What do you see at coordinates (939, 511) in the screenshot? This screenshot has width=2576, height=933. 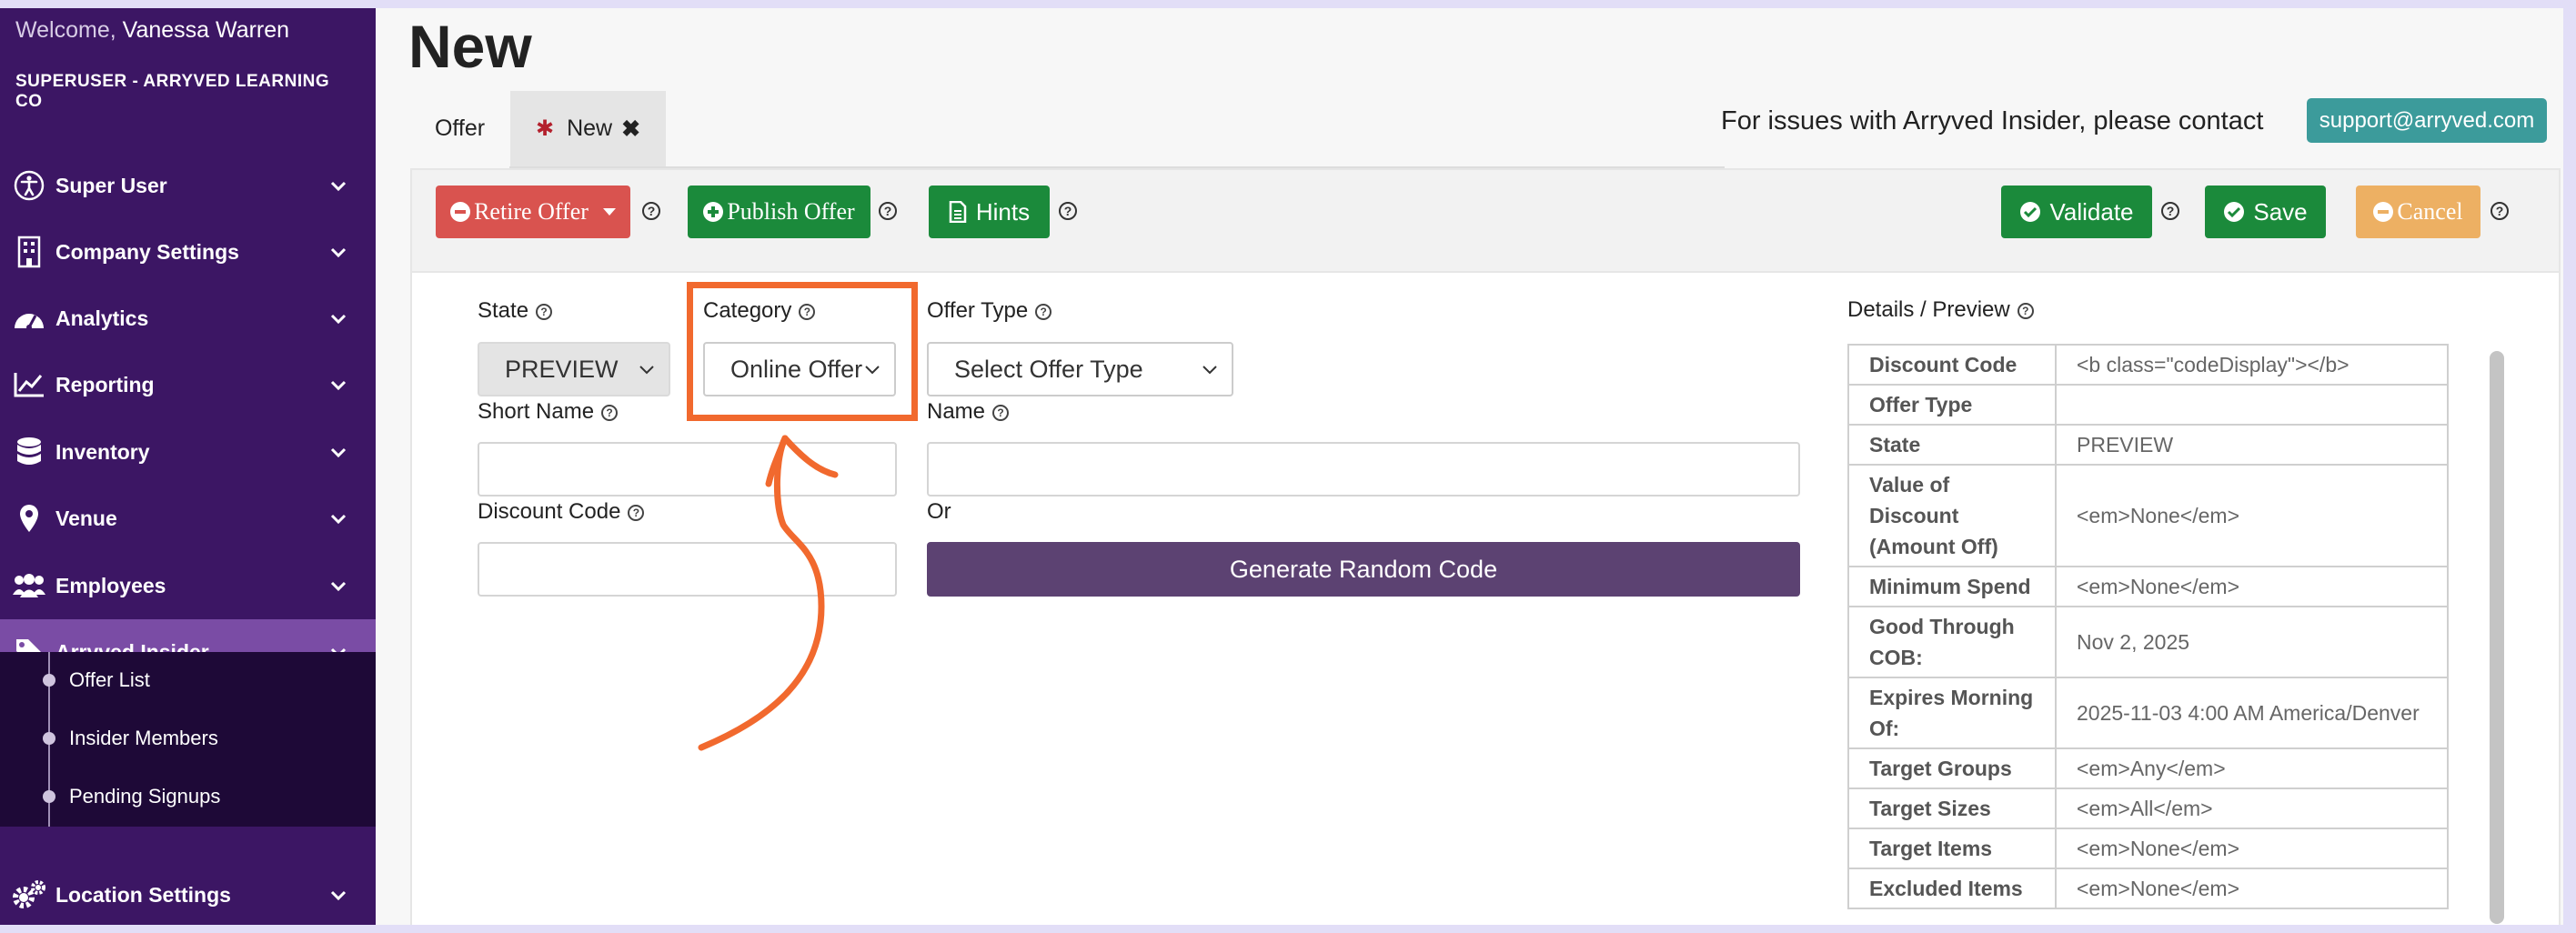 I see `or-label: Or` at bounding box center [939, 511].